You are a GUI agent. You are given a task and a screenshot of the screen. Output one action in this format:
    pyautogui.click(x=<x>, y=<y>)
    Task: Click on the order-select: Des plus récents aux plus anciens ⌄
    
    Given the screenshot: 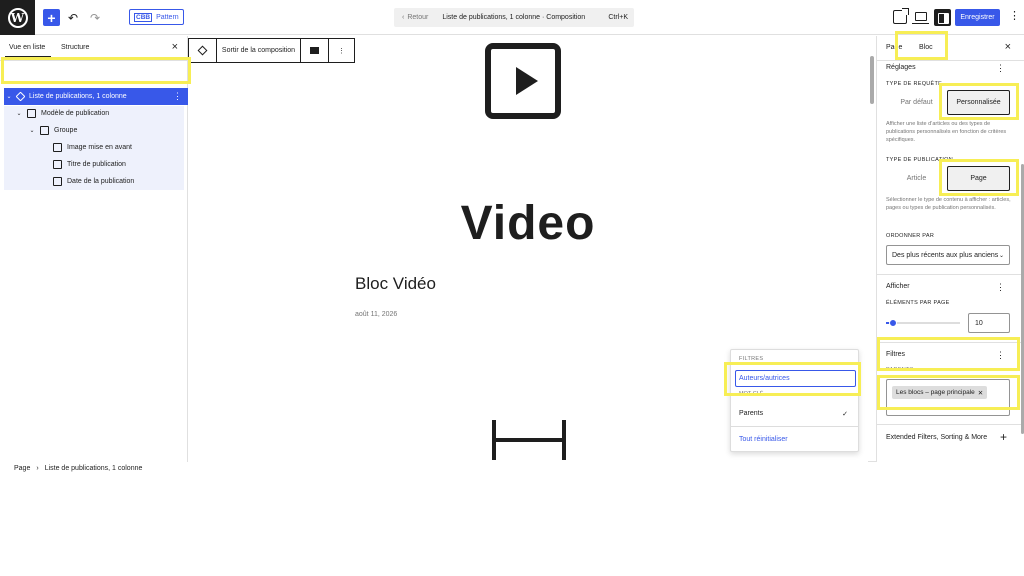 What is the action you would take?
    pyautogui.click(x=948, y=255)
    